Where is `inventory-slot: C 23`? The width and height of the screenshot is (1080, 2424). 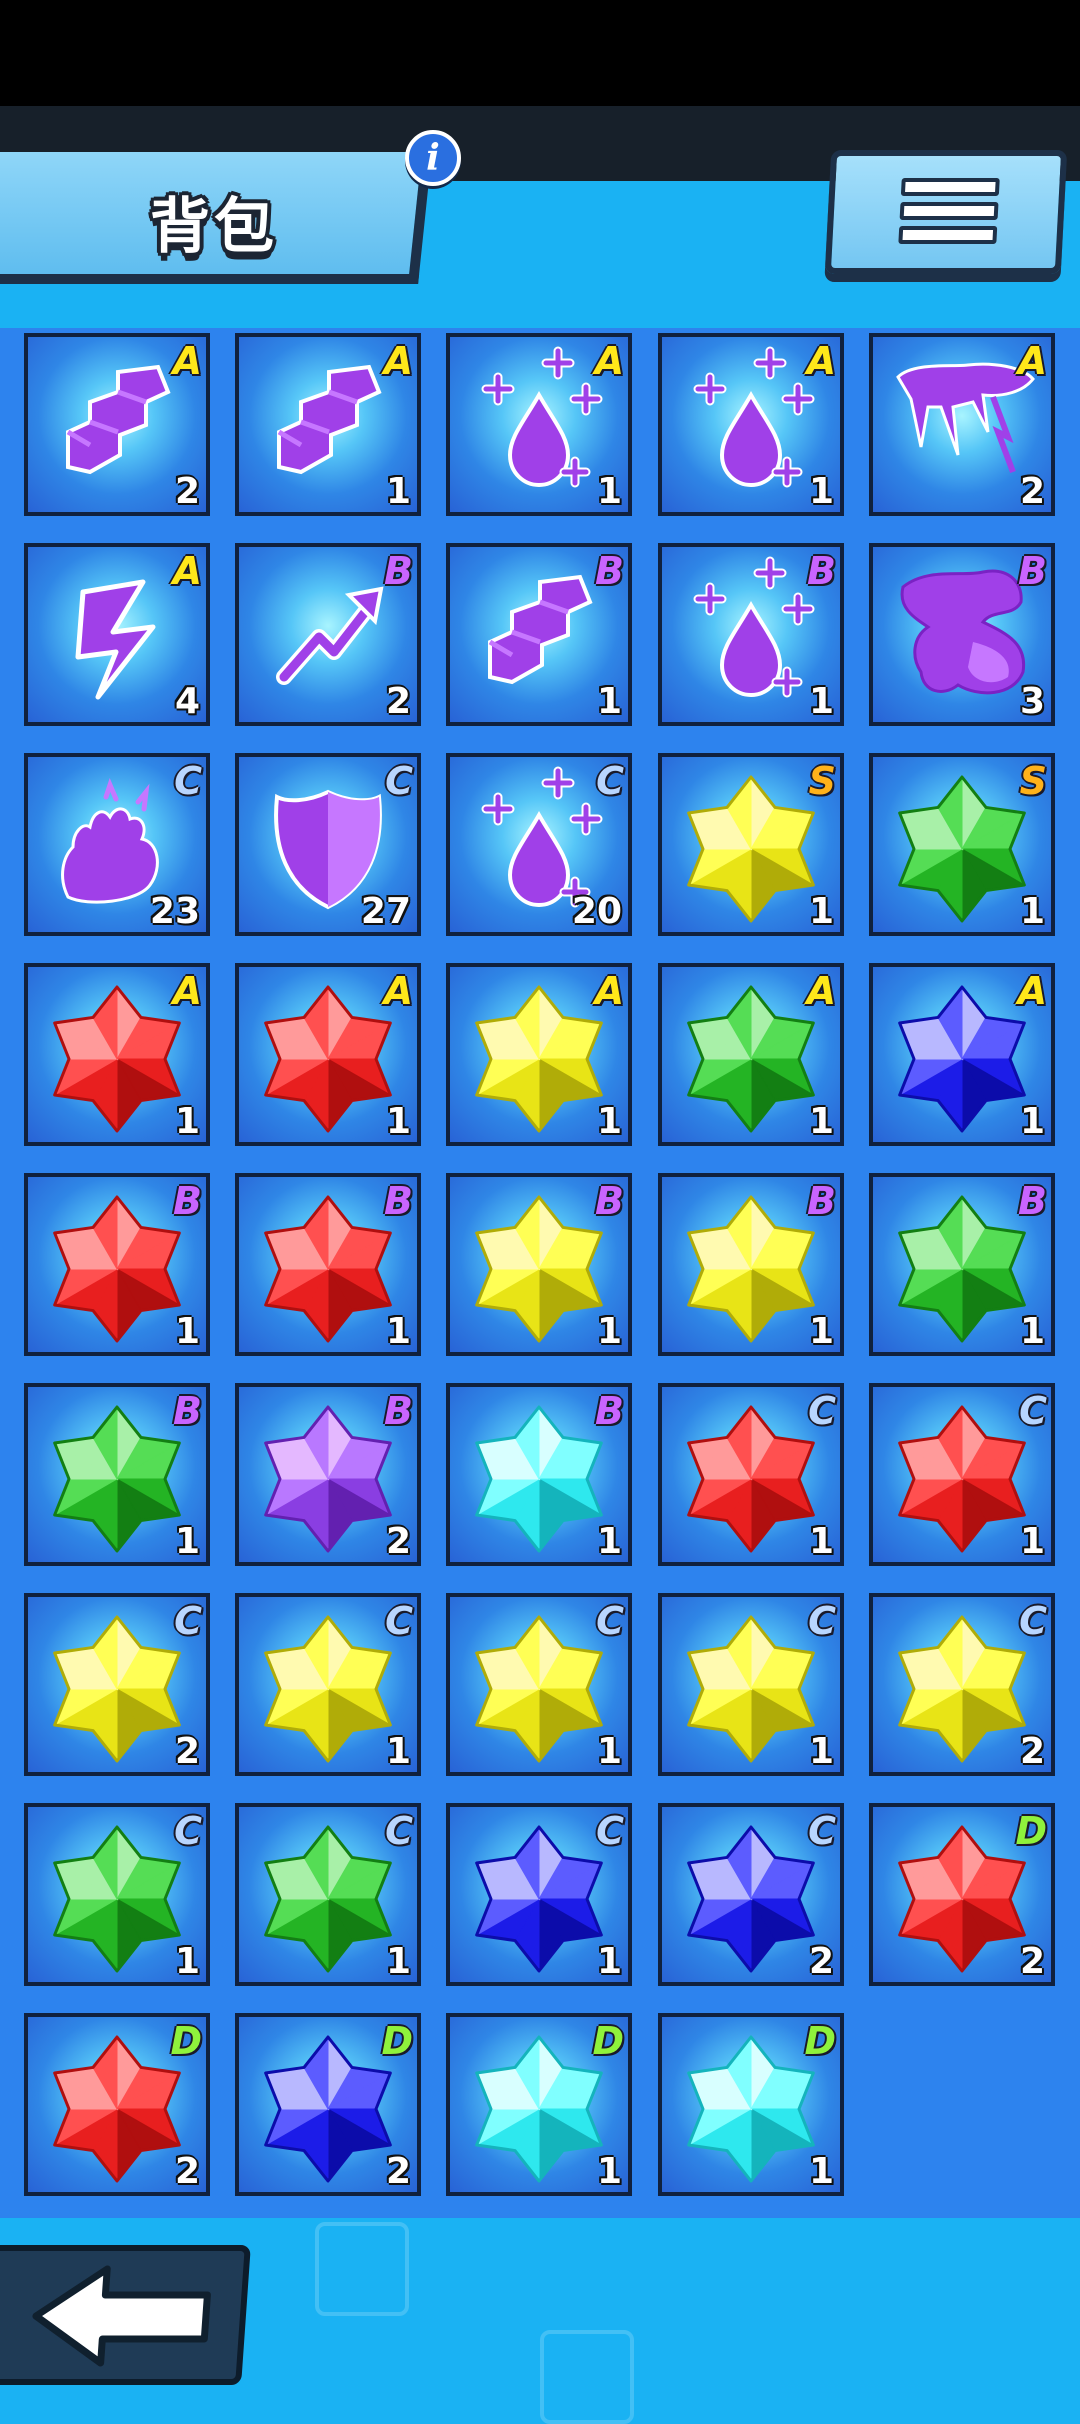 inventory-slot: C 23 is located at coordinates (117, 844).